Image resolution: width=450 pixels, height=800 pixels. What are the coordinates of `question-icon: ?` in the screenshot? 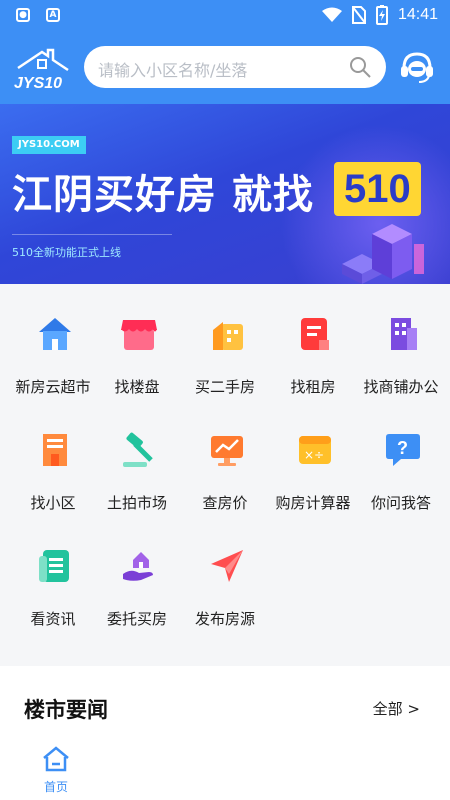 It's located at (403, 450).